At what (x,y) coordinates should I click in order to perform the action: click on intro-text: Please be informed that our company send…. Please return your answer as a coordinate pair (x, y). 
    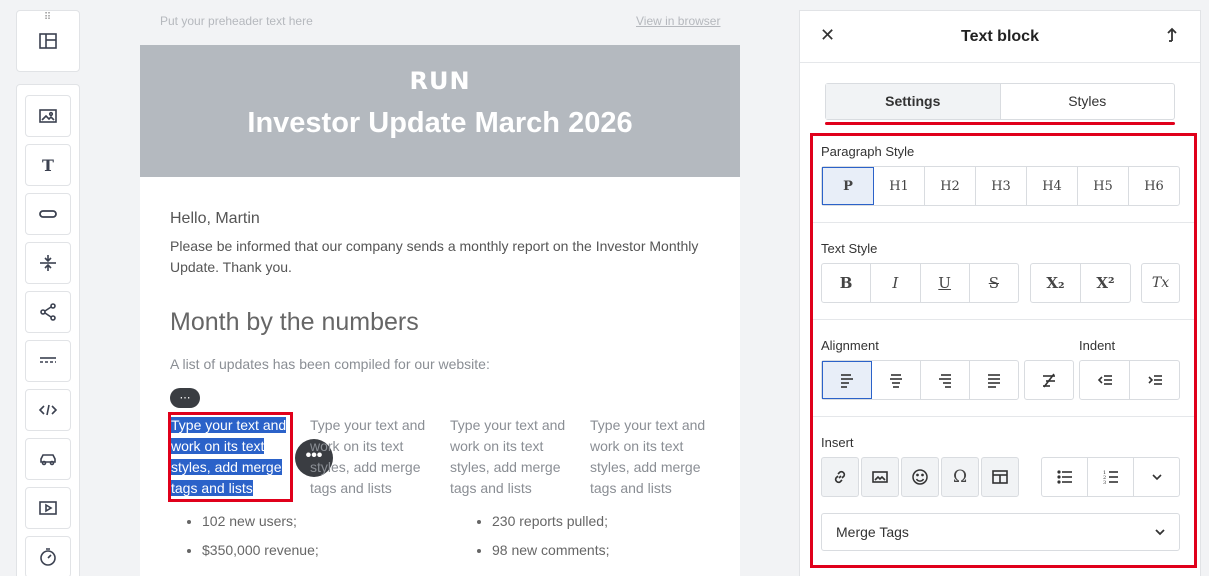
    Looking at the image, I should click on (440, 257).